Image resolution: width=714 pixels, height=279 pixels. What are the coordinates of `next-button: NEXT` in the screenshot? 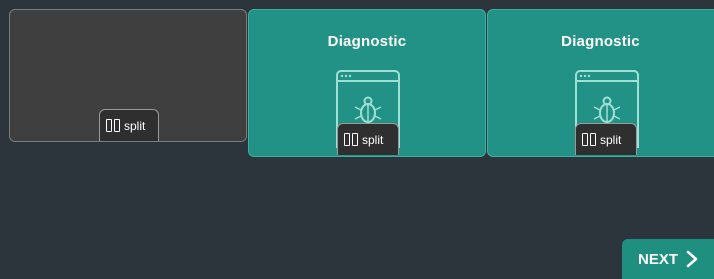 It's located at (668, 259).